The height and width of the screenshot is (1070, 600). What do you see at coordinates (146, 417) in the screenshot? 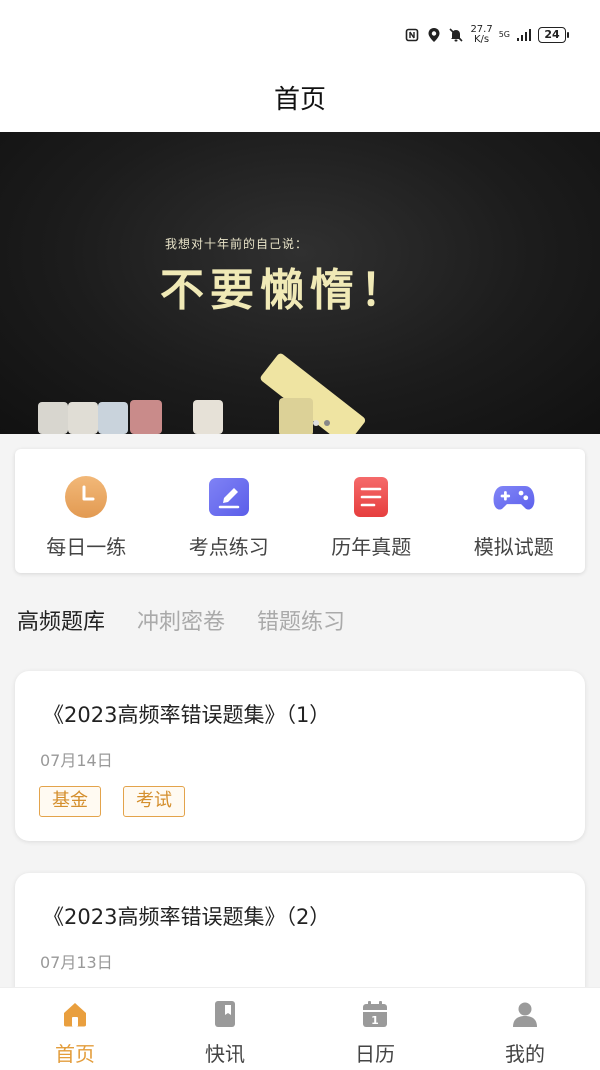
I see `chalk-red` at bounding box center [146, 417].